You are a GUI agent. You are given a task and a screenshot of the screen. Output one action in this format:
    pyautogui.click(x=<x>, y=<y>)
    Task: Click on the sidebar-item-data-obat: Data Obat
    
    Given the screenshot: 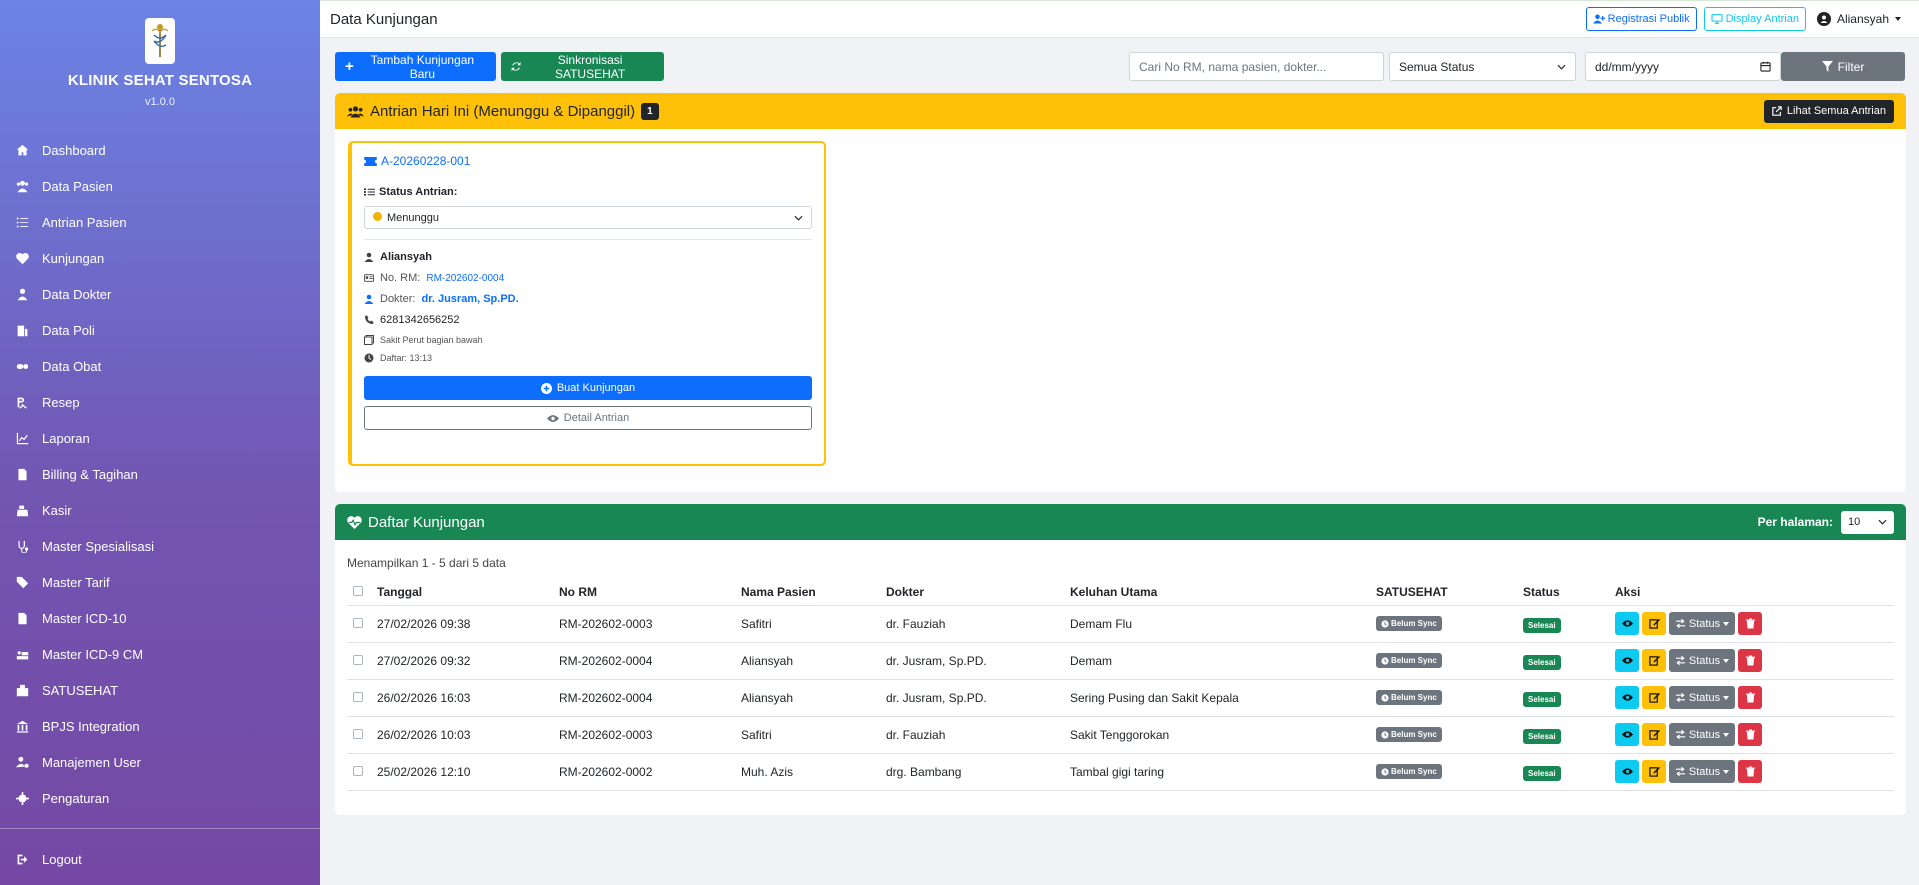 What is the action you would take?
    pyautogui.click(x=160, y=366)
    